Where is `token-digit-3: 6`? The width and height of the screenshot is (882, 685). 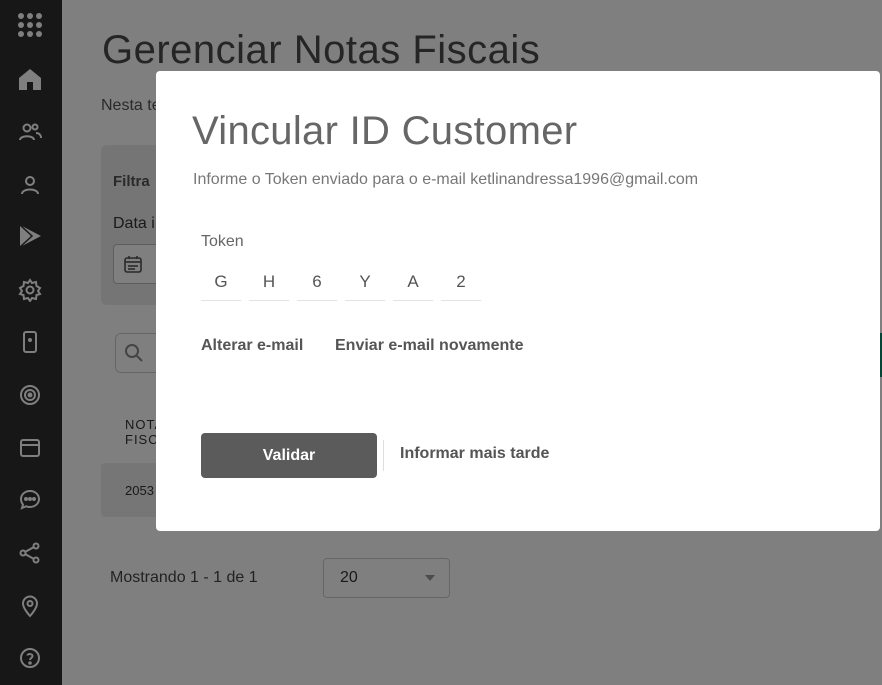
token-digit-3: 6 is located at coordinates (317, 284).